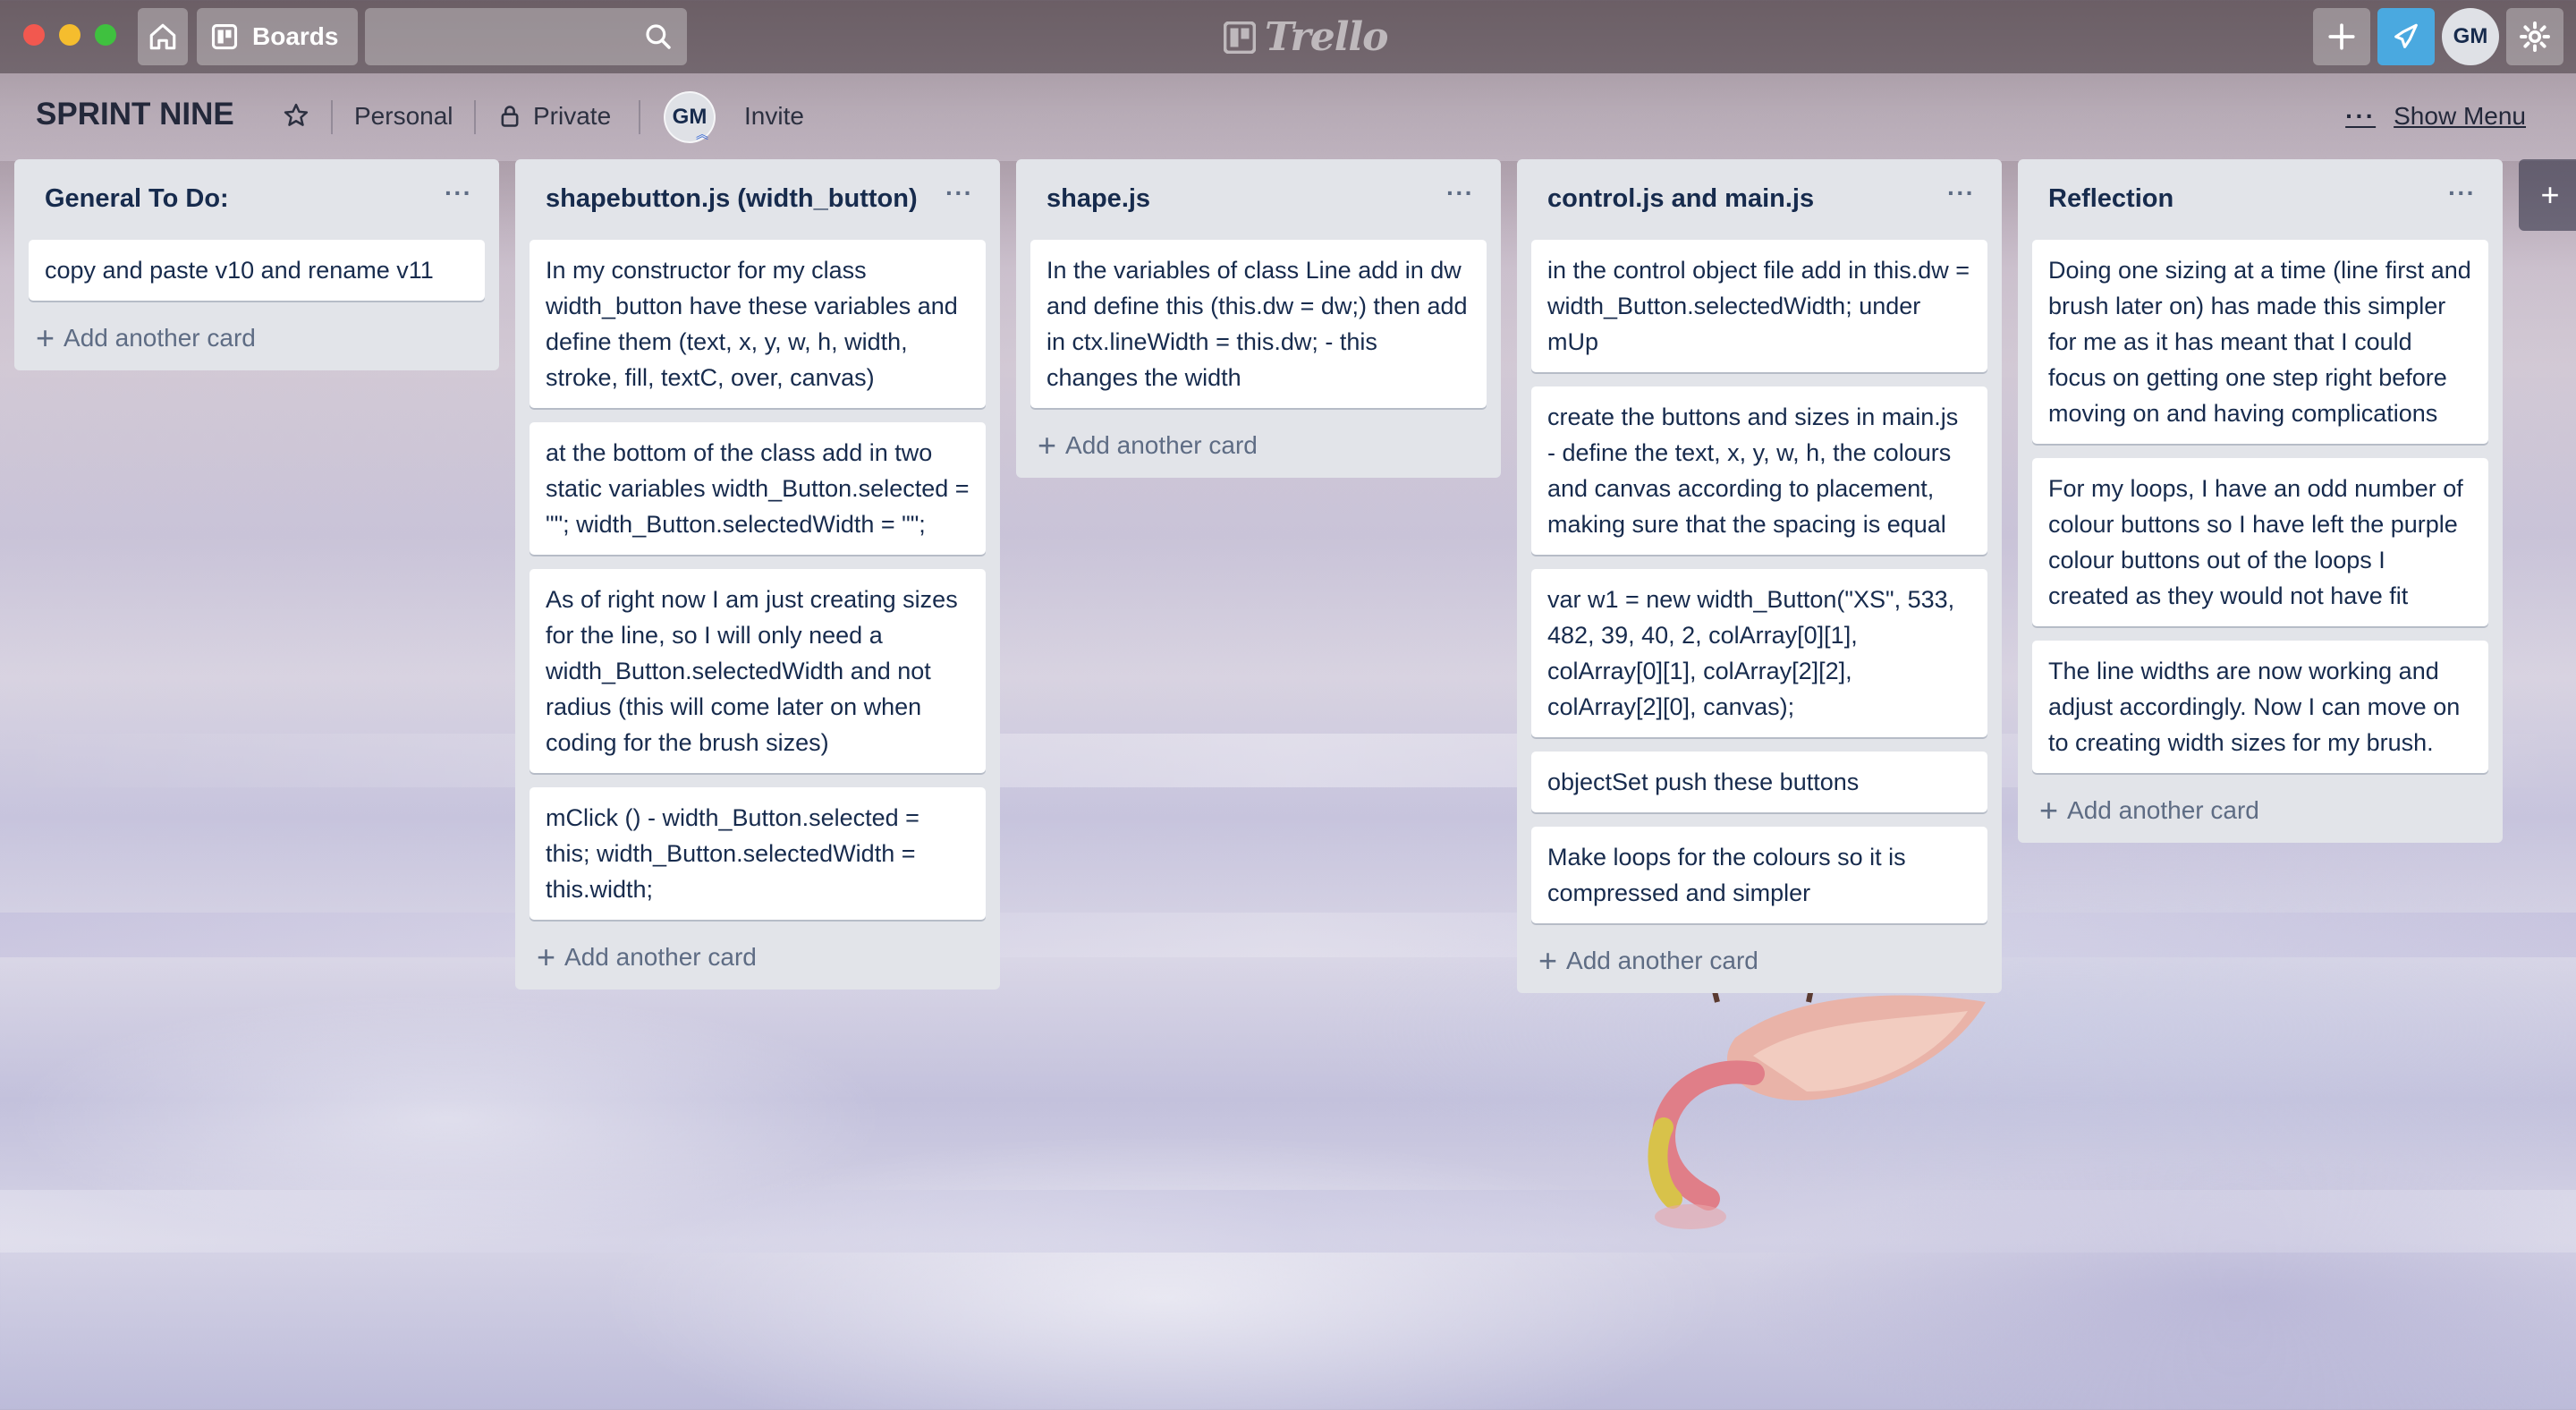 This screenshot has height=1410, width=2576. What do you see at coordinates (34, 35) in the screenshot?
I see `window-close-button` at bounding box center [34, 35].